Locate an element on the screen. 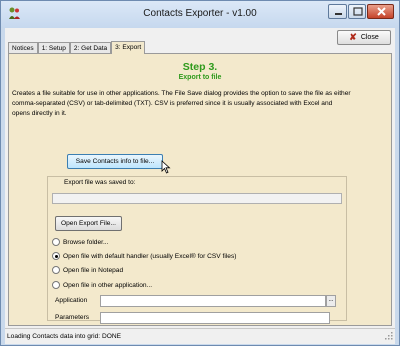 This screenshot has width=400, height=346. resize-grip-icon is located at coordinates (389, 336).